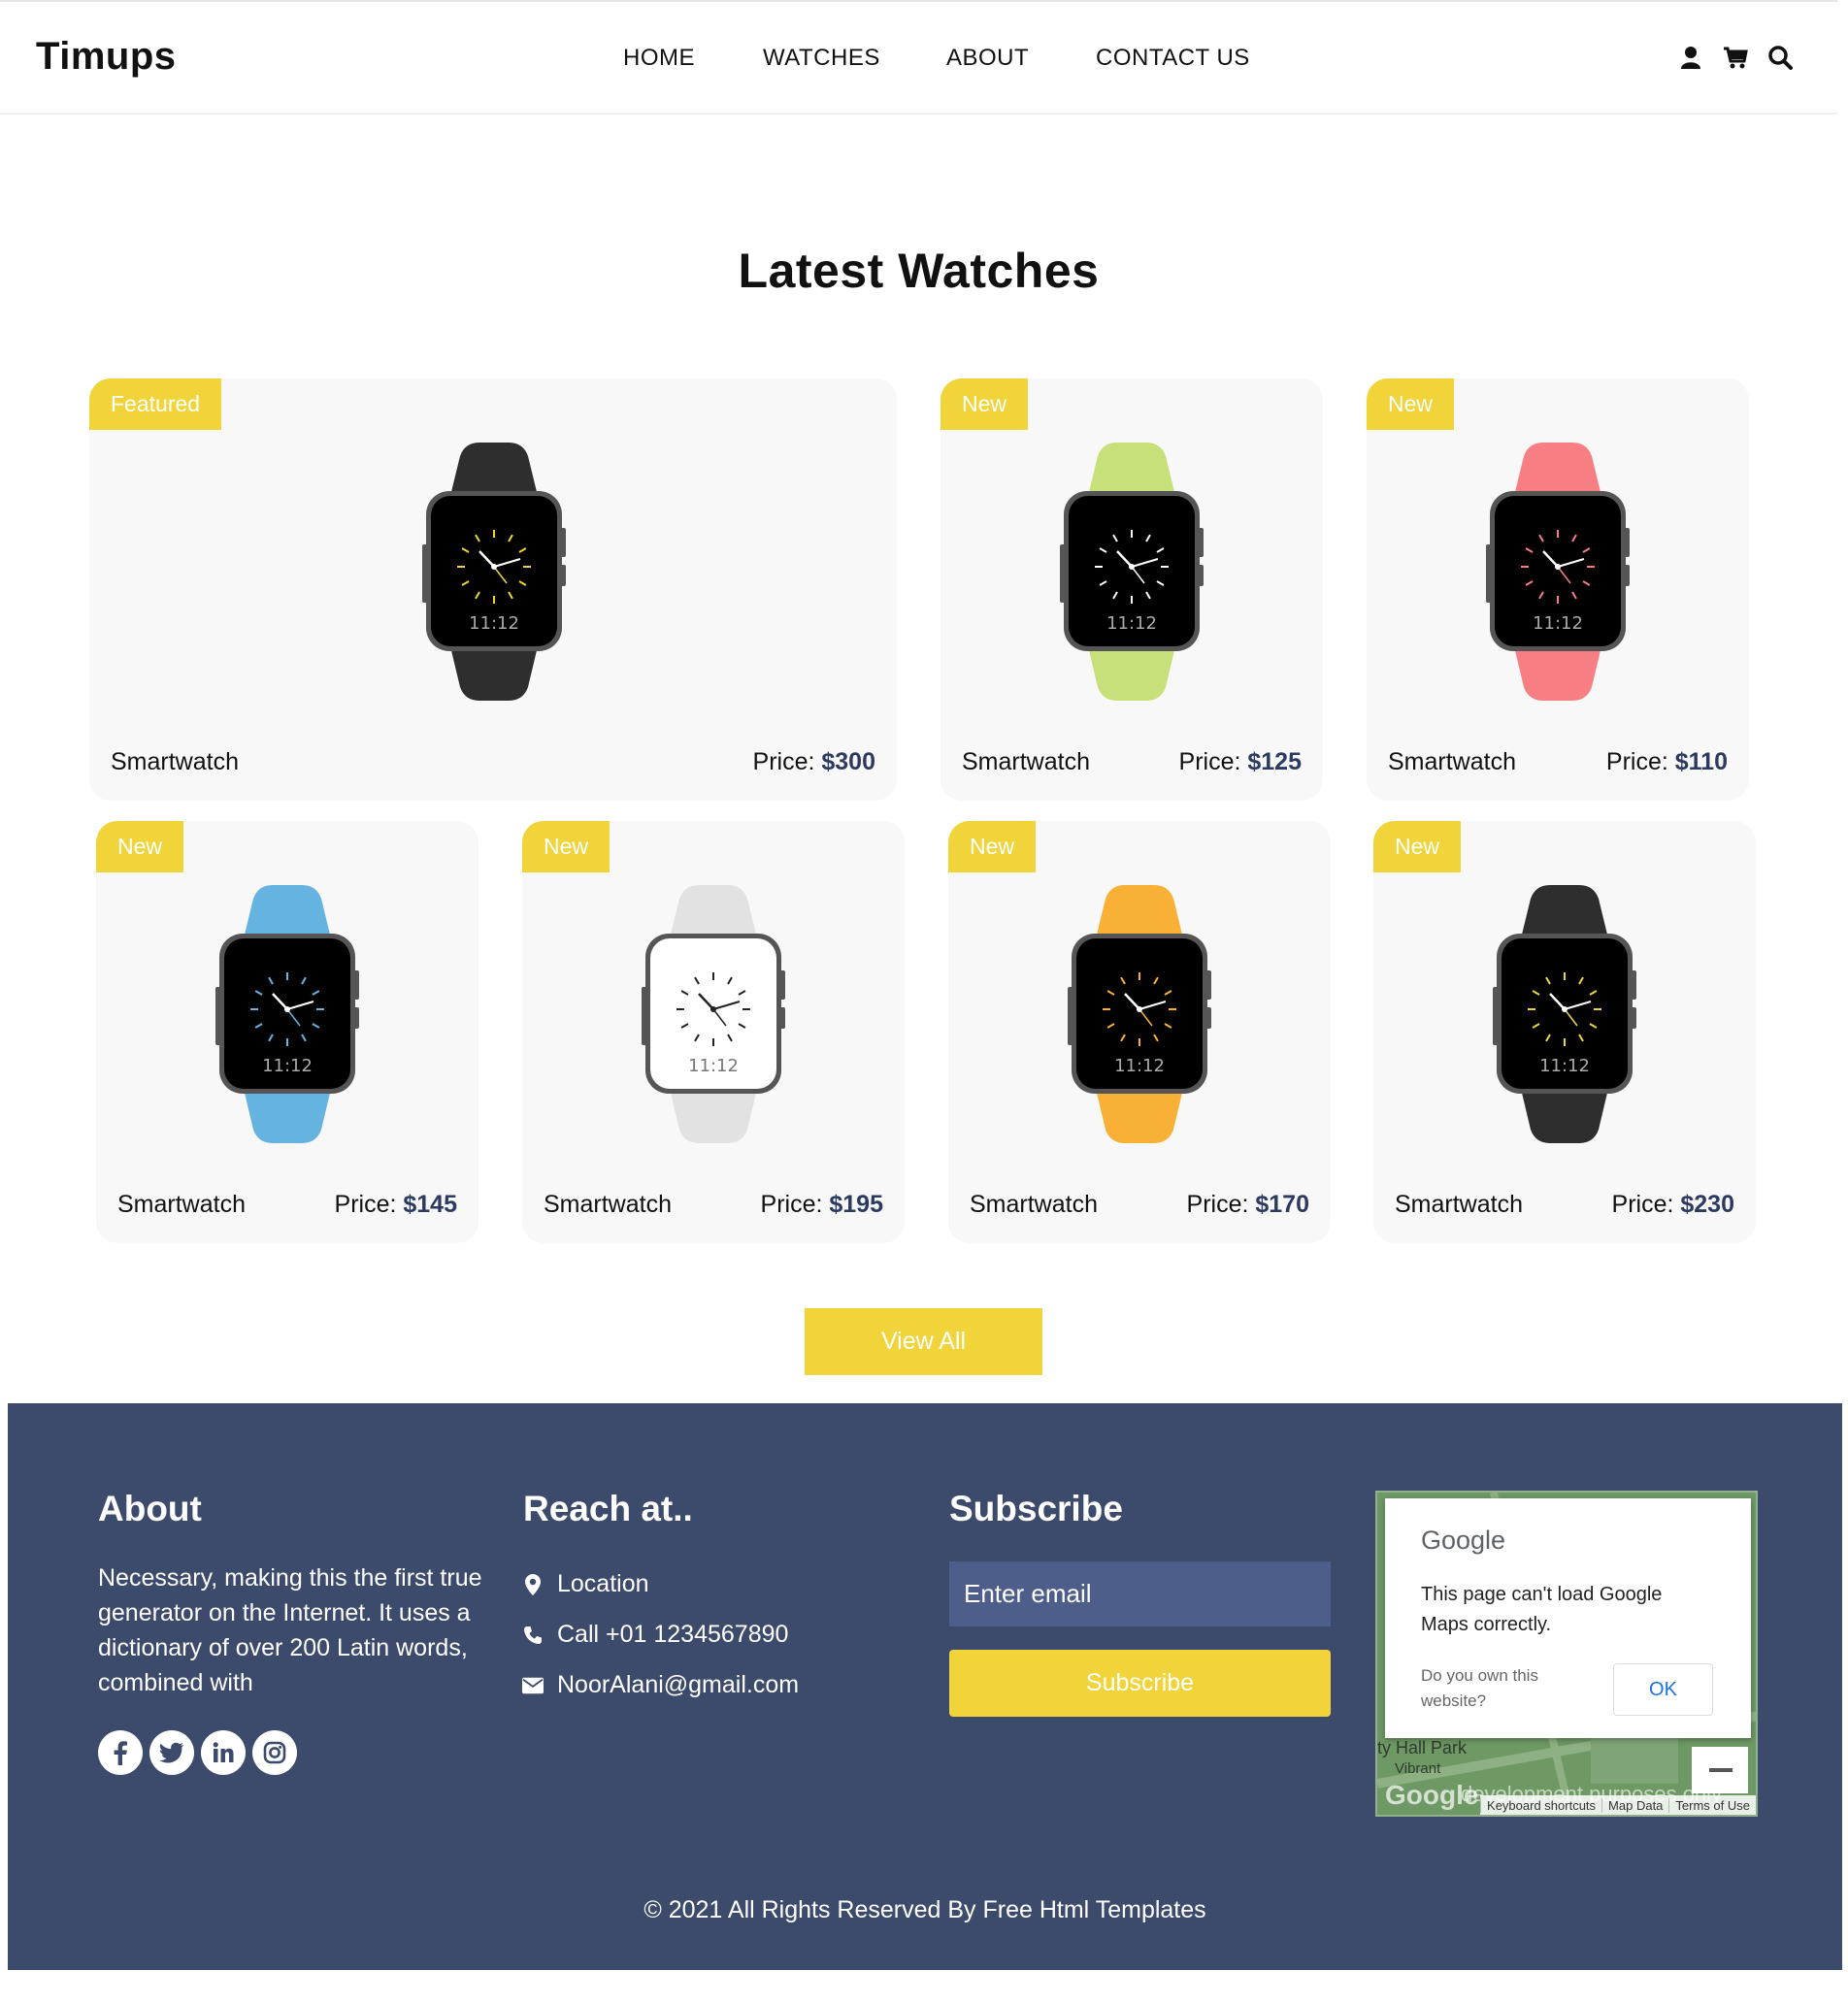 This screenshot has height=2003, width=1848. What do you see at coordinates (1422, 1747) in the screenshot?
I see `map-label-park: ty Hall Park` at bounding box center [1422, 1747].